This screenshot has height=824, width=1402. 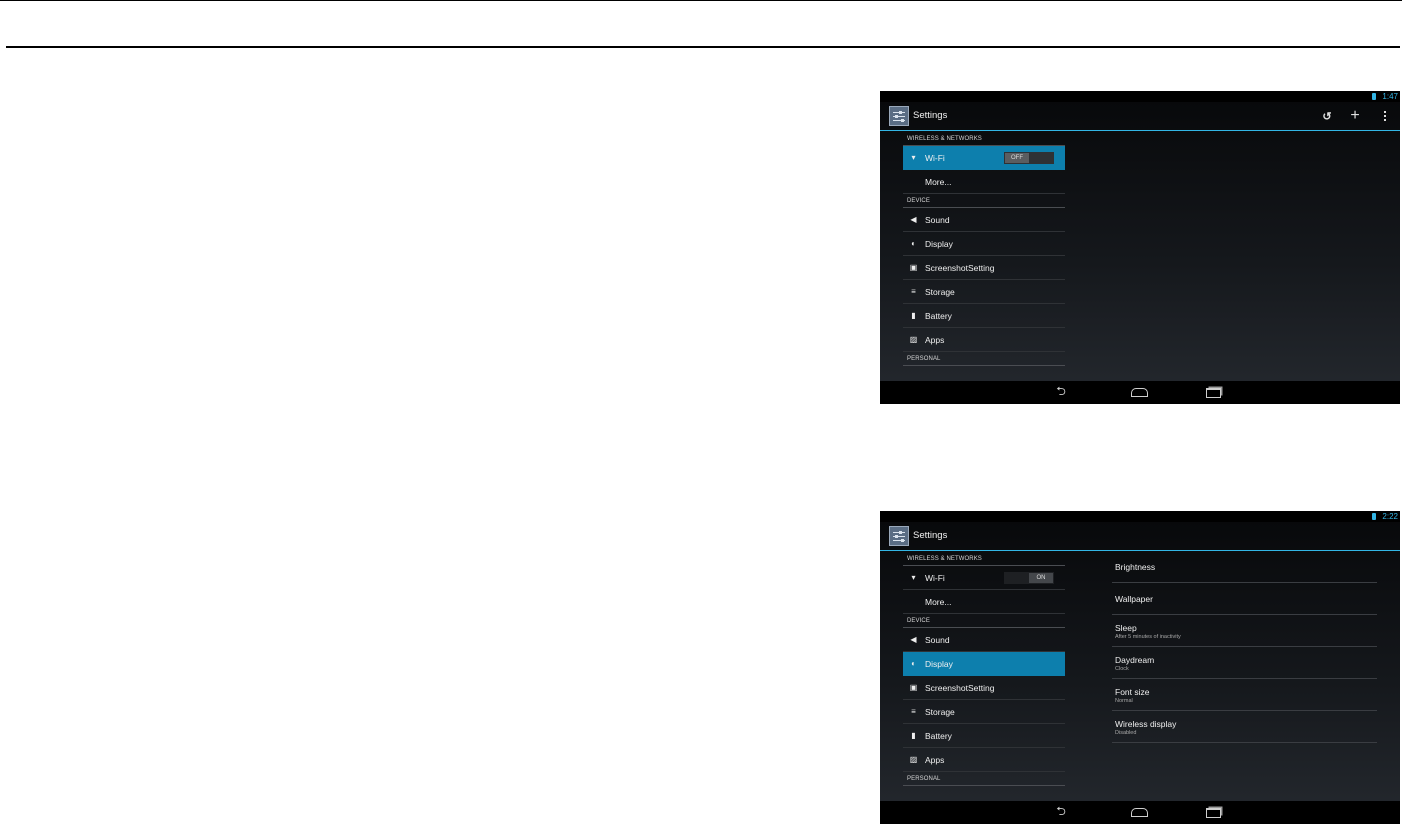 What do you see at coordinates (1041, 578) in the screenshot?
I see `wifi-toggle-state: ON` at bounding box center [1041, 578].